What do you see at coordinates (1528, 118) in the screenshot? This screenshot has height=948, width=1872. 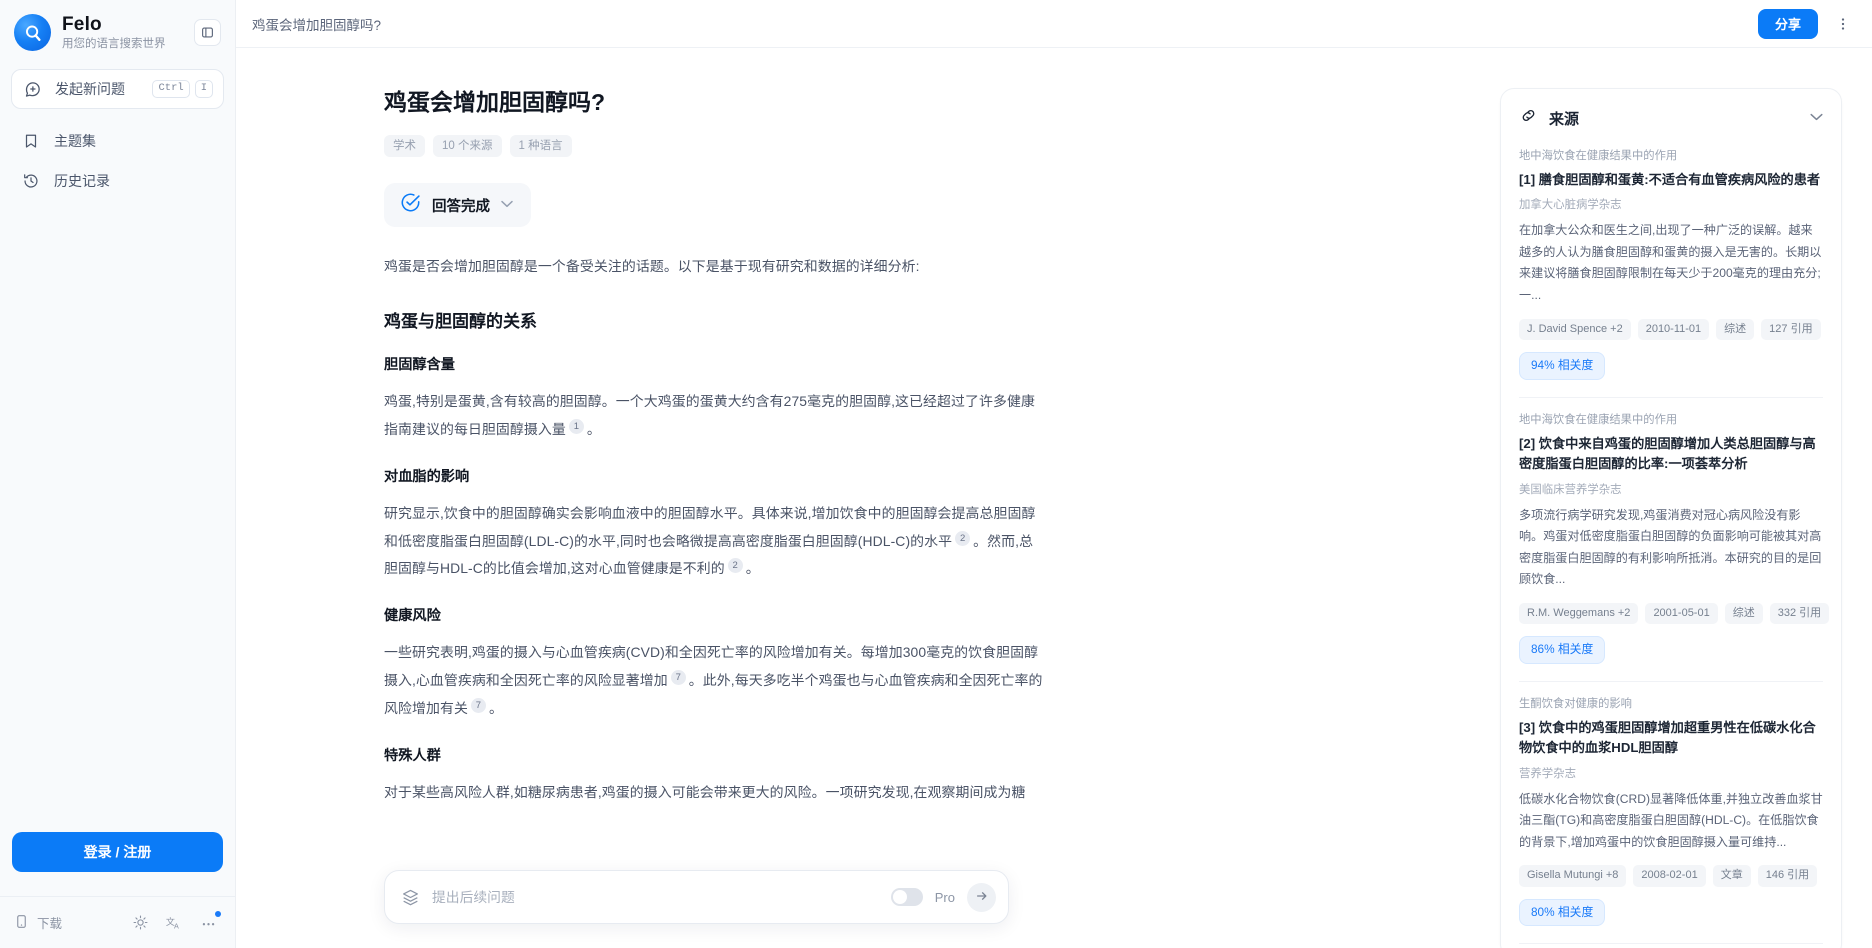 I see `link-icon` at bounding box center [1528, 118].